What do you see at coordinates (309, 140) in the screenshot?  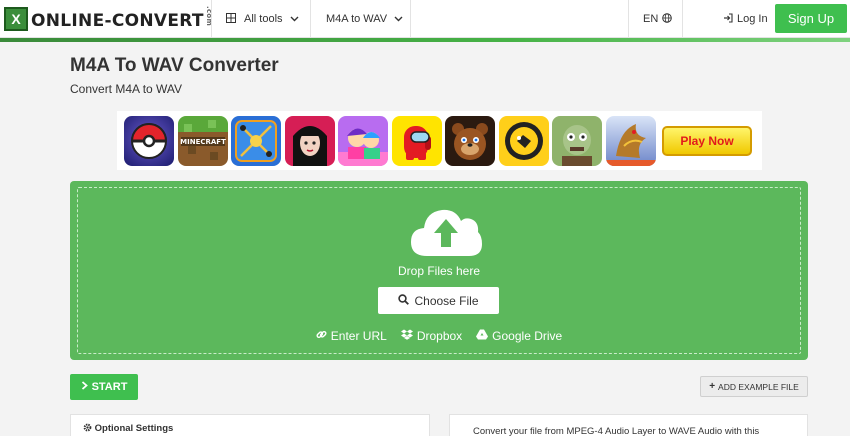 I see `ad-tile-vampire-girl-icon` at bounding box center [309, 140].